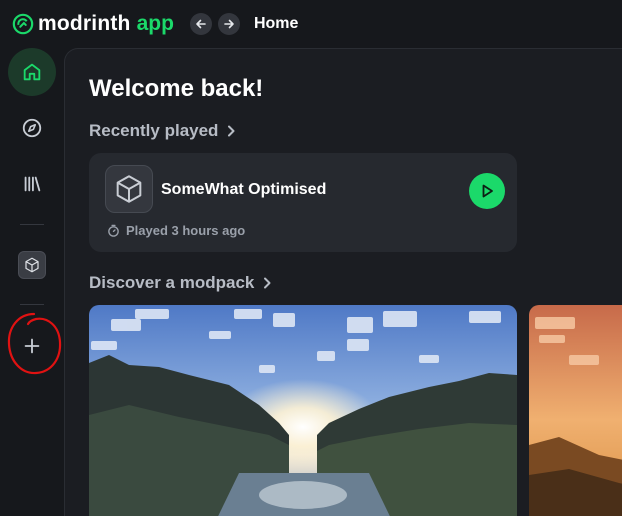 Image resolution: width=622 pixels, height=516 pixels. I want to click on discover-heading: Discover a modpack, so click(180, 283).